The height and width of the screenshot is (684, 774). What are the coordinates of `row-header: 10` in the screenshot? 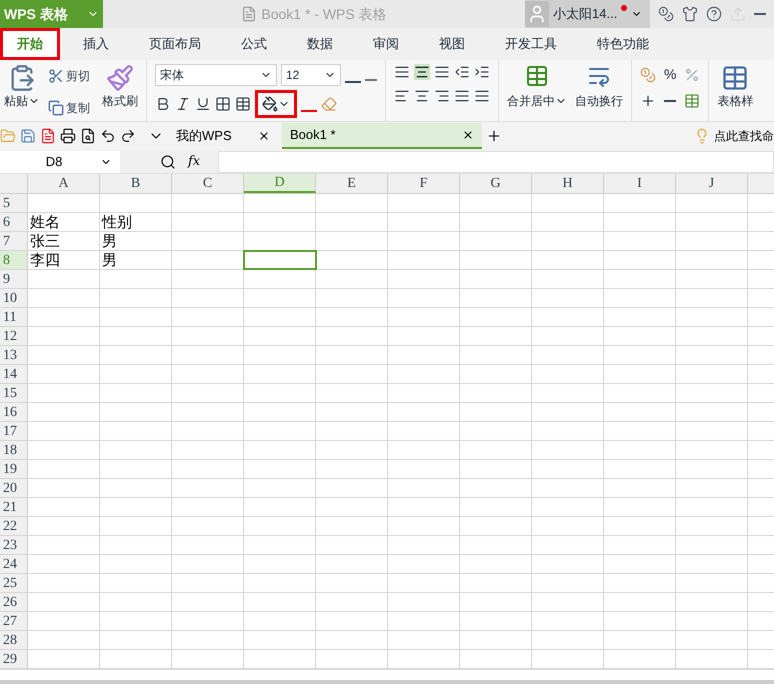 It's located at (14, 298).